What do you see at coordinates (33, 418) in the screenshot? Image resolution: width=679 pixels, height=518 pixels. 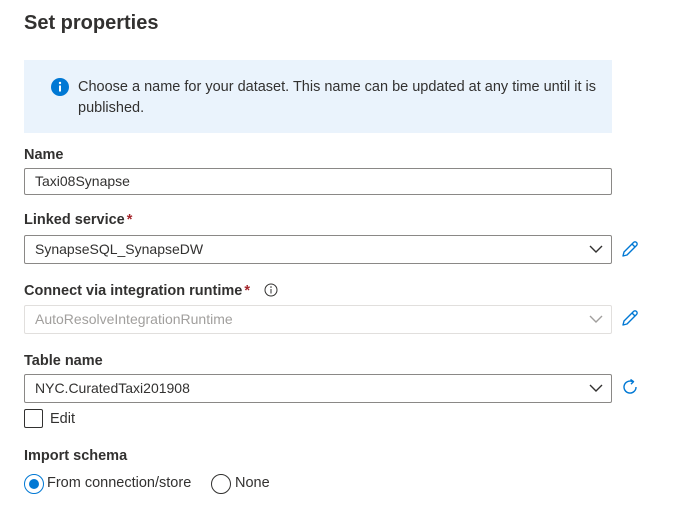 I see `edit-checkbox` at bounding box center [33, 418].